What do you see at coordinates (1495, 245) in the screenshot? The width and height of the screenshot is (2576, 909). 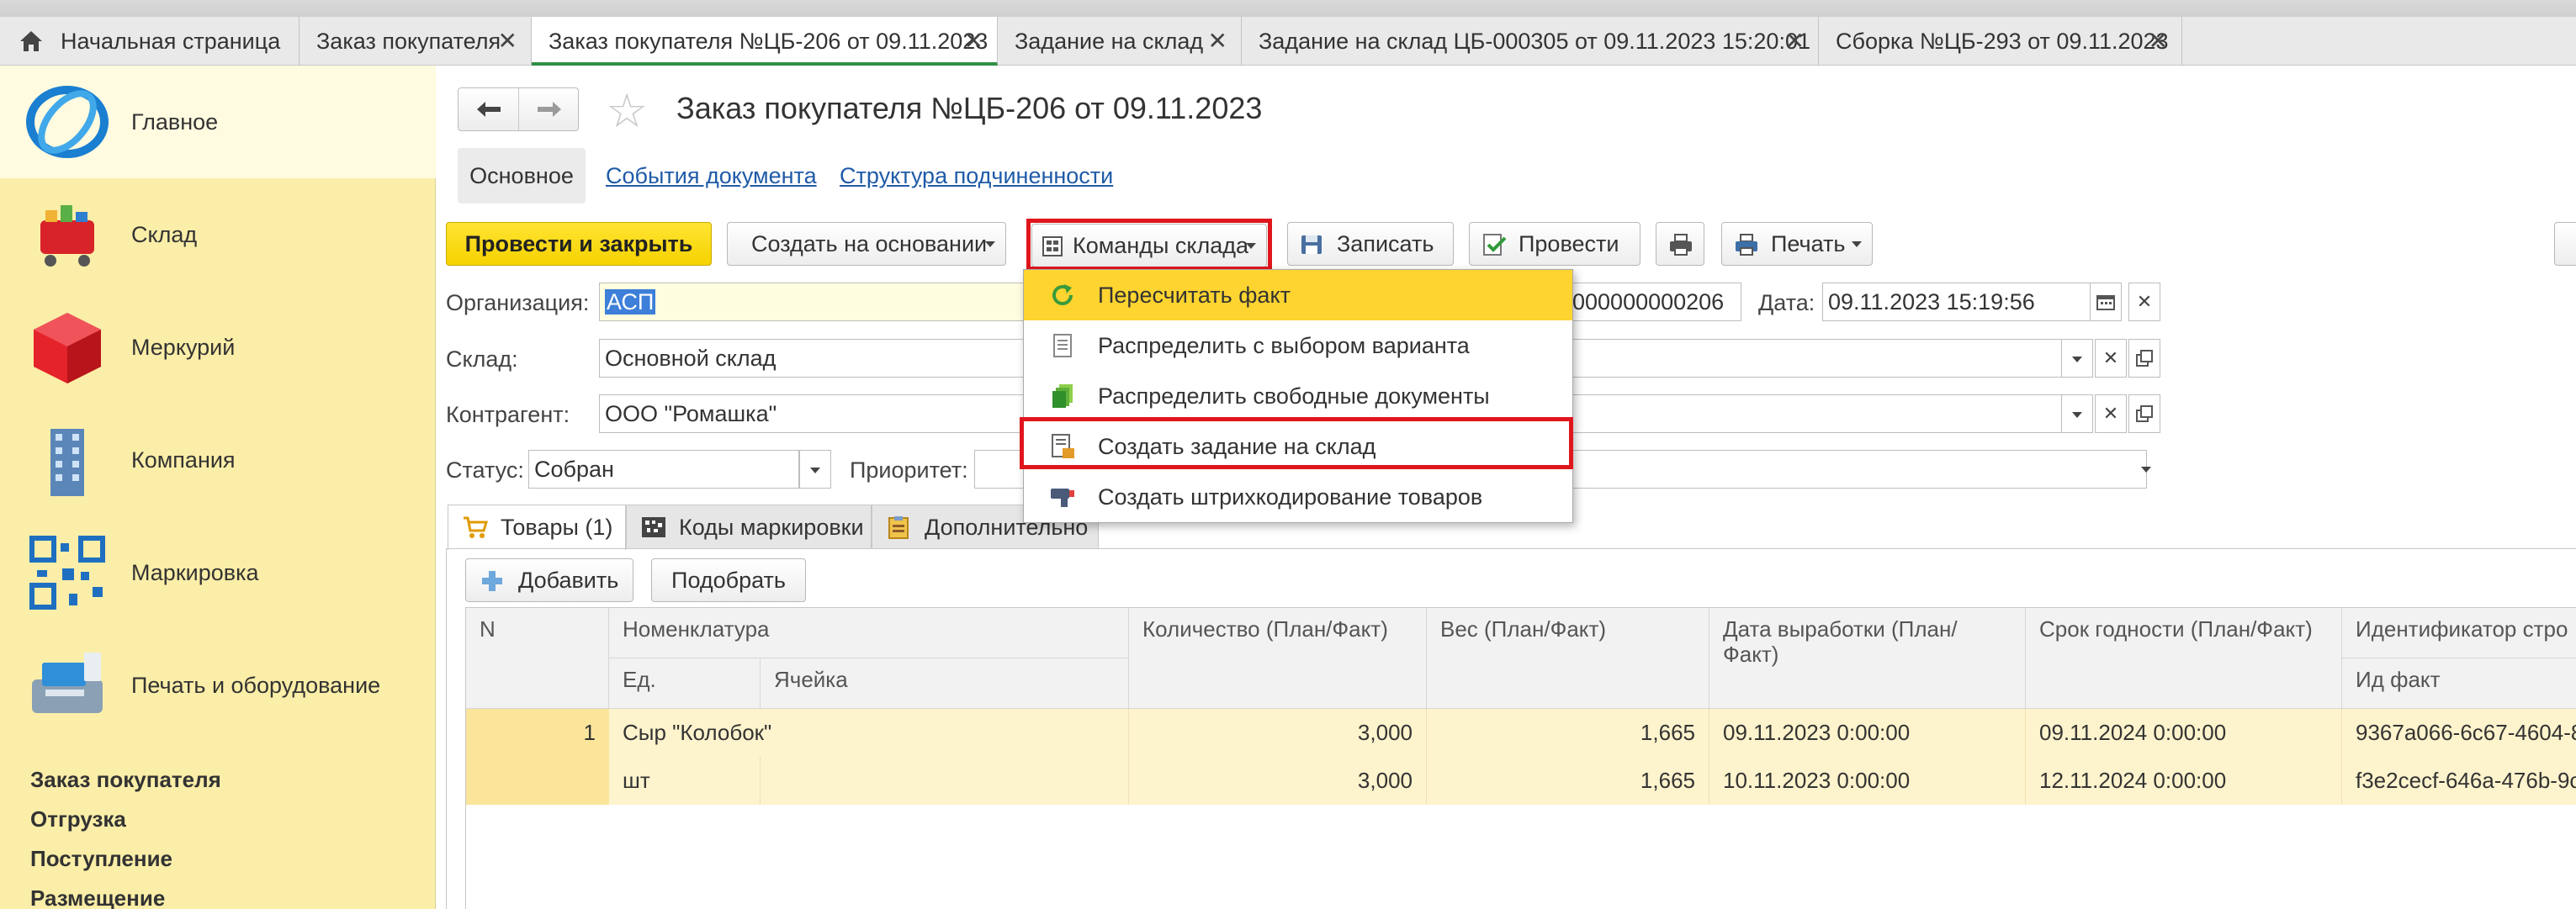 I see `post-document-icon` at bounding box center [1495, 245].